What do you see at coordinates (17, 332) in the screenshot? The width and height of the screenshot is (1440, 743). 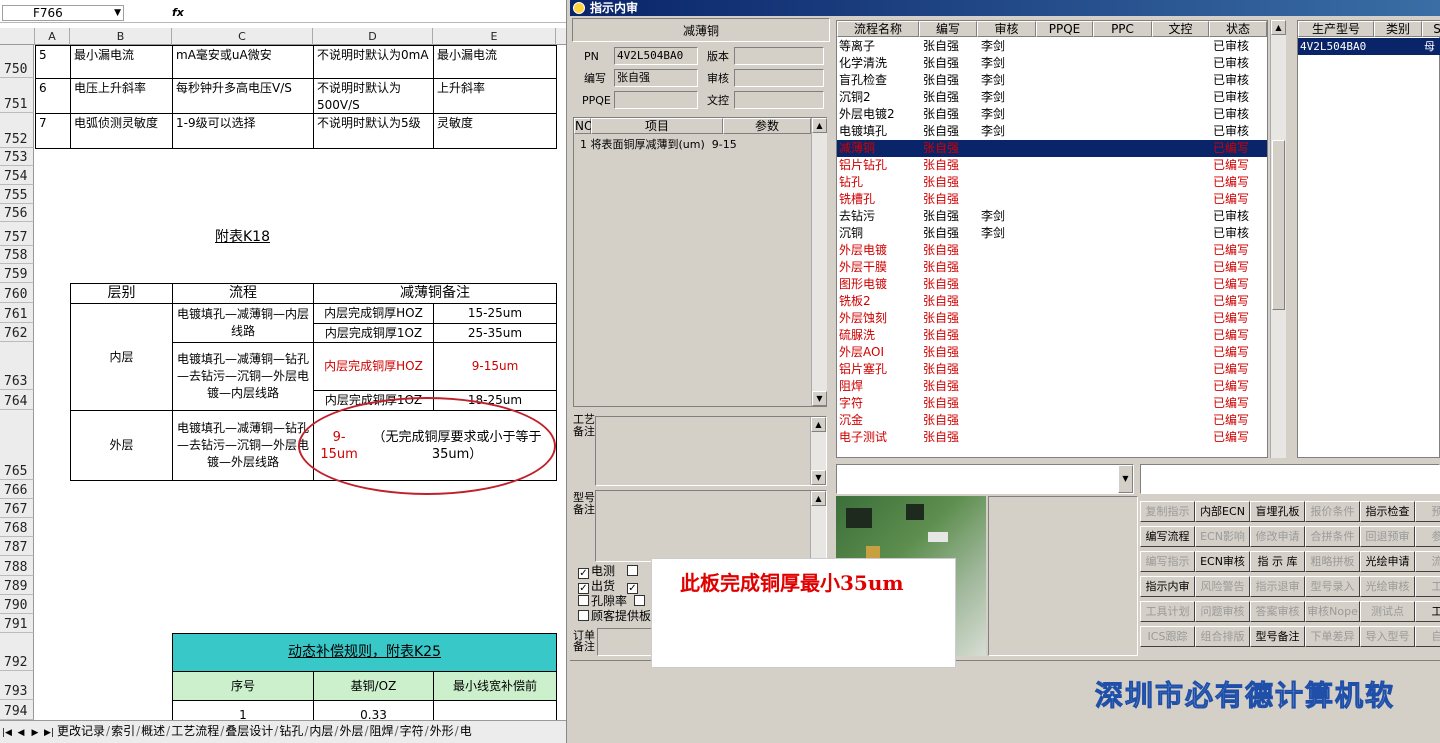 I see `row-header: 762` at bounding box center [17, 332].